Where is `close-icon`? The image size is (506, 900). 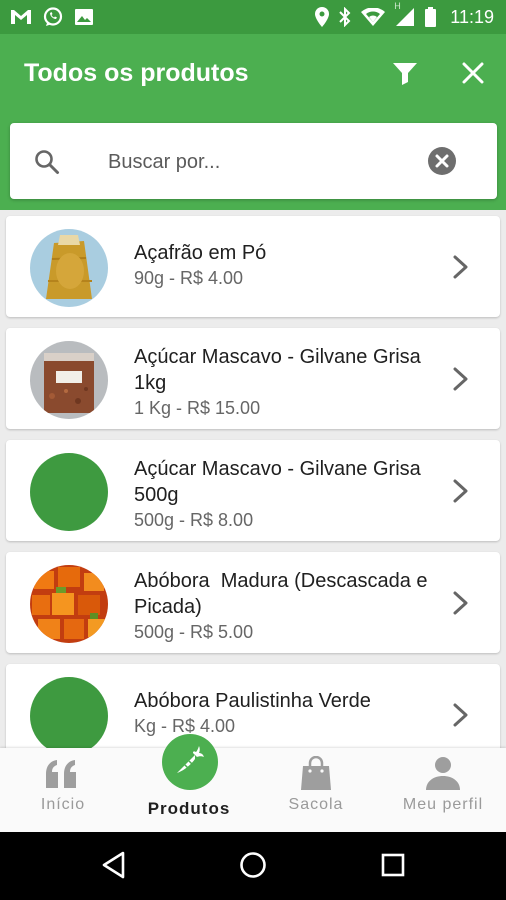
close-icon is located at coordinates (473, 75).